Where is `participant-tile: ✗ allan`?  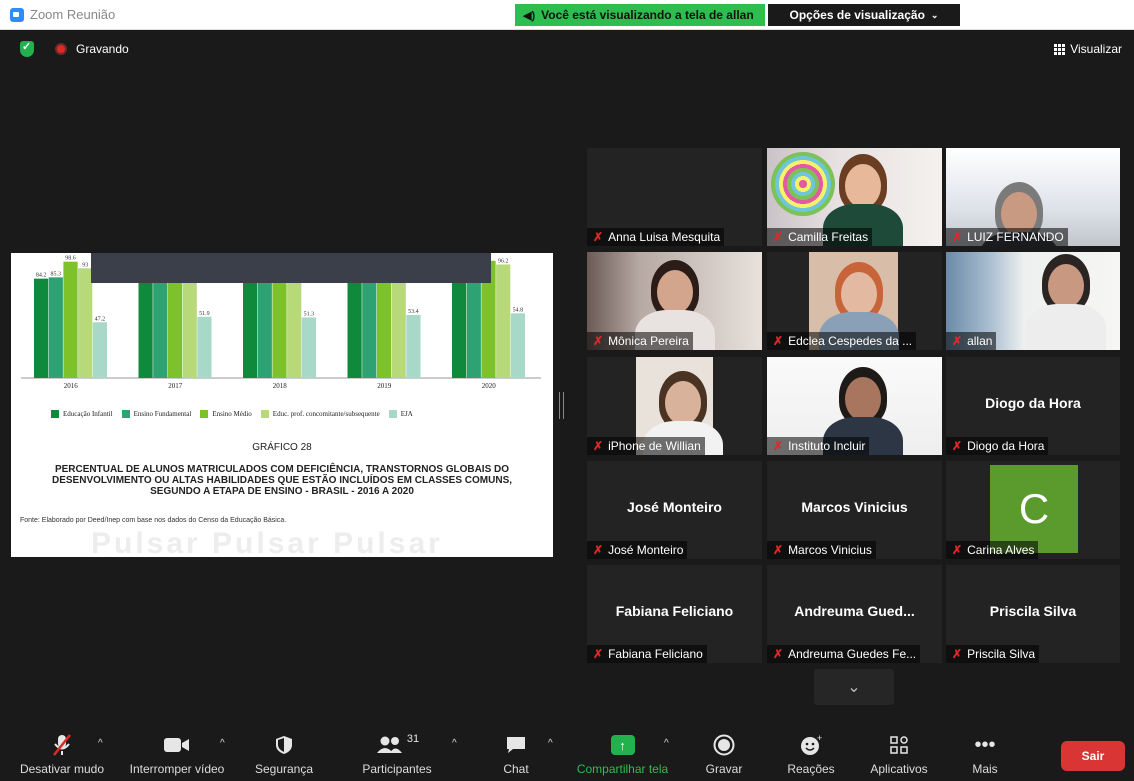 participant-tile: ✗ allan is located at coordinates (1033, 301).